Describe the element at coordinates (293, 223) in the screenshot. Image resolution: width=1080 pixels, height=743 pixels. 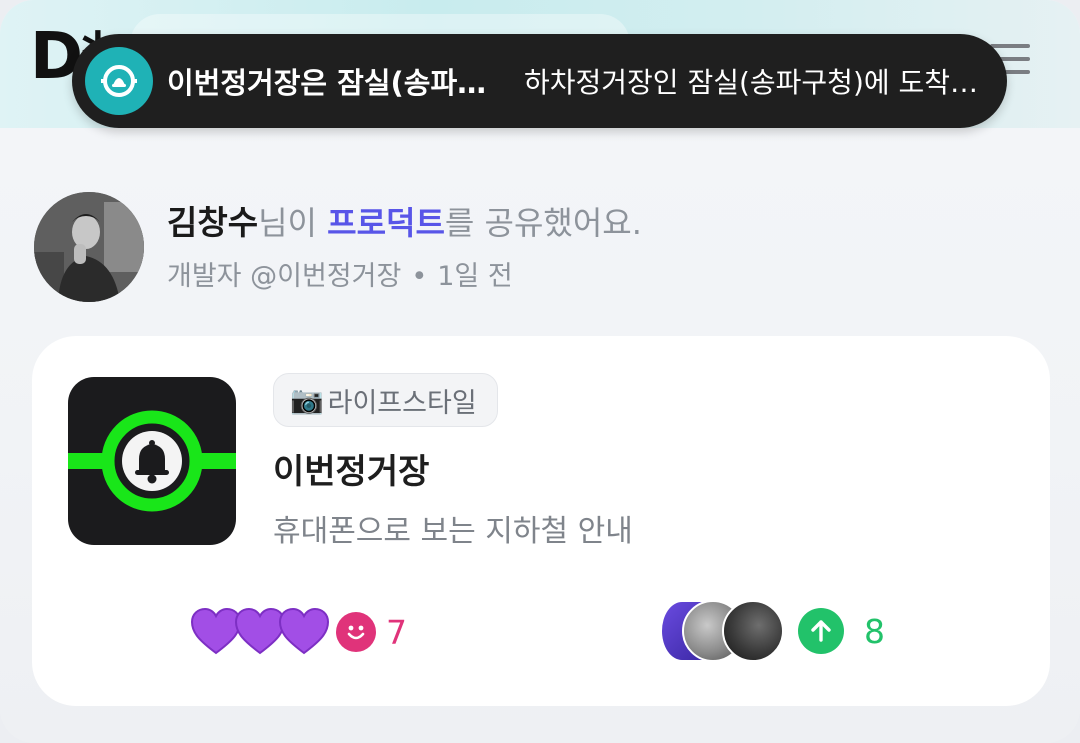
I see `share-text-mid: 님이` at that location.